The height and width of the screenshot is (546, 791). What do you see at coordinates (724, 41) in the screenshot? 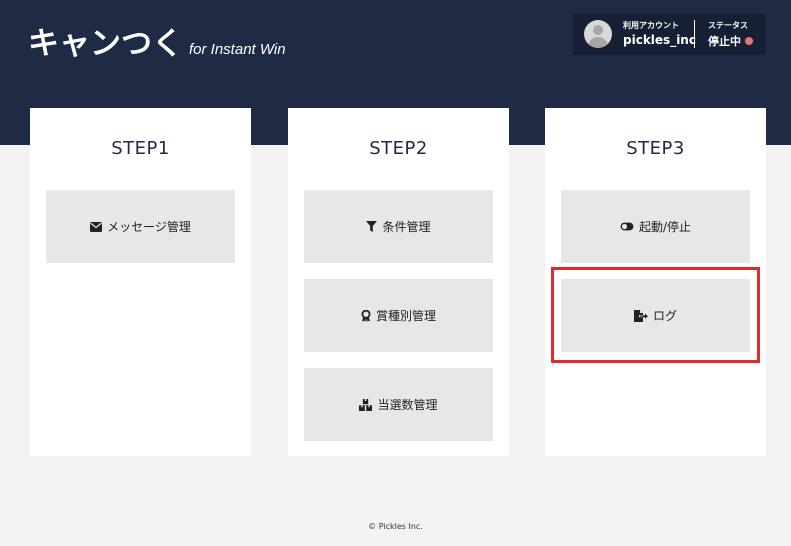
I see `status-value-text: 停止中` at bounding box center [724, 41].